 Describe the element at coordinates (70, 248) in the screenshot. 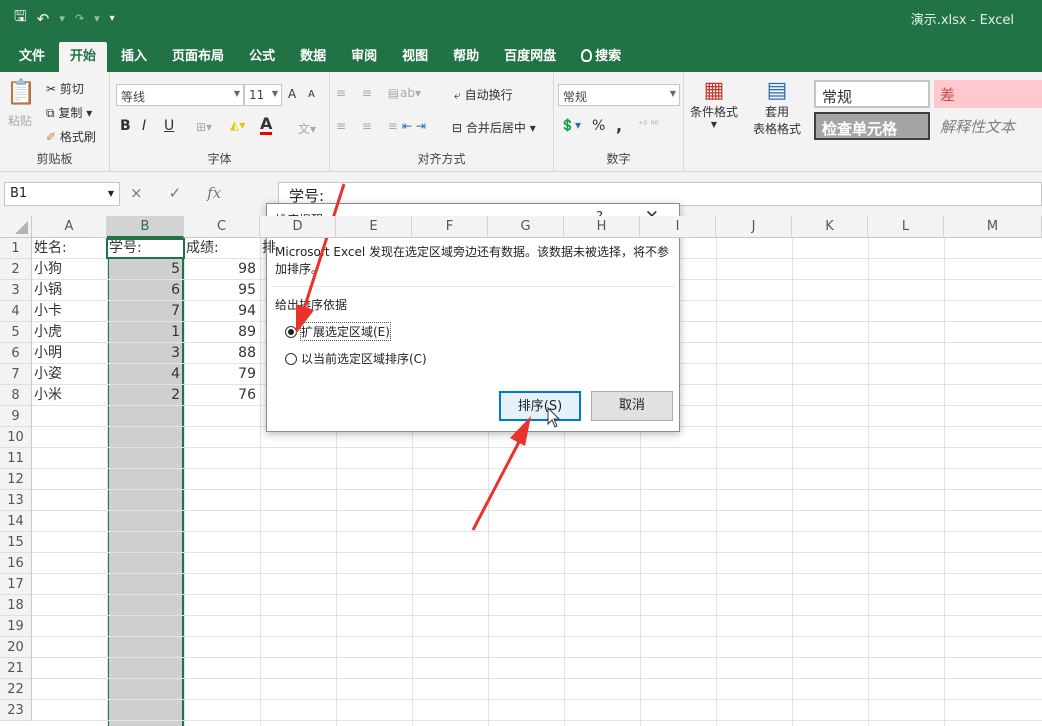

I see `cell-a1: 姓名:` at that location.